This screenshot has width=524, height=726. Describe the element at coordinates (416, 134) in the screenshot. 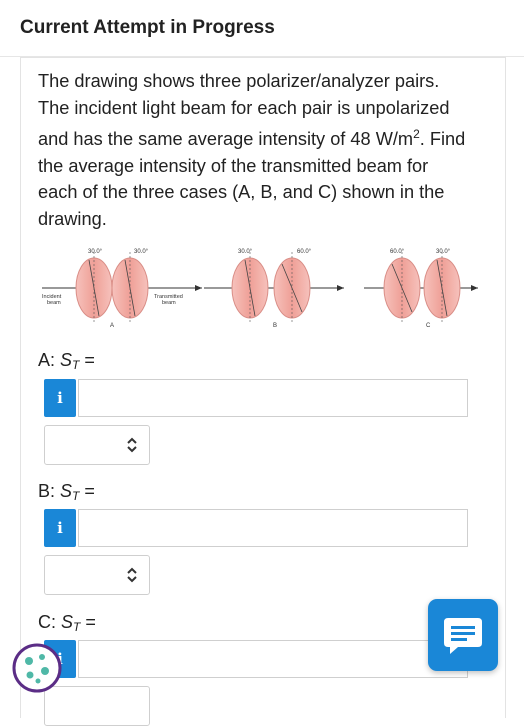

I see `exponent: 2` at that location.